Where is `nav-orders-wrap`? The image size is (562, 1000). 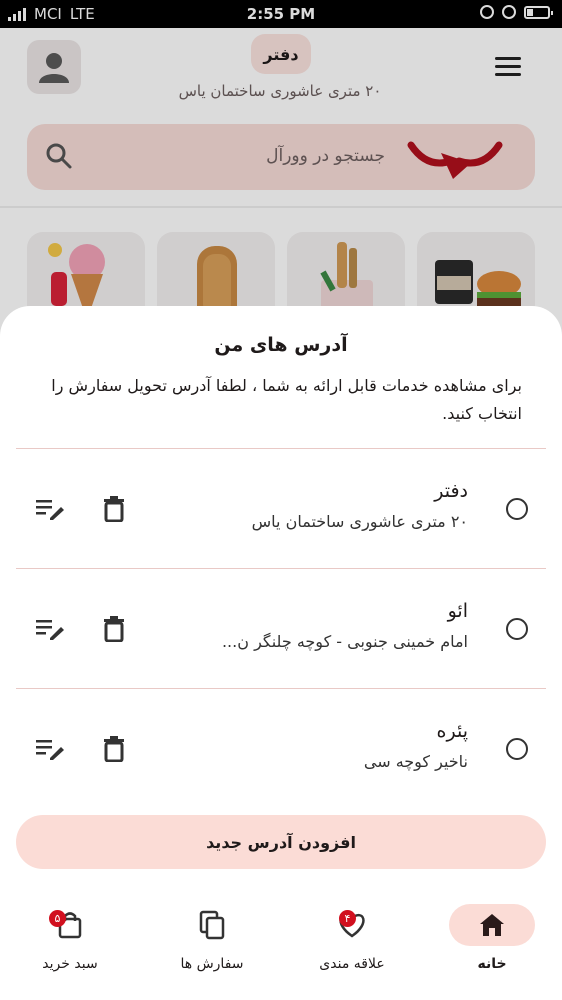
nav-orders-wrap is located at coordinates (212, 925).